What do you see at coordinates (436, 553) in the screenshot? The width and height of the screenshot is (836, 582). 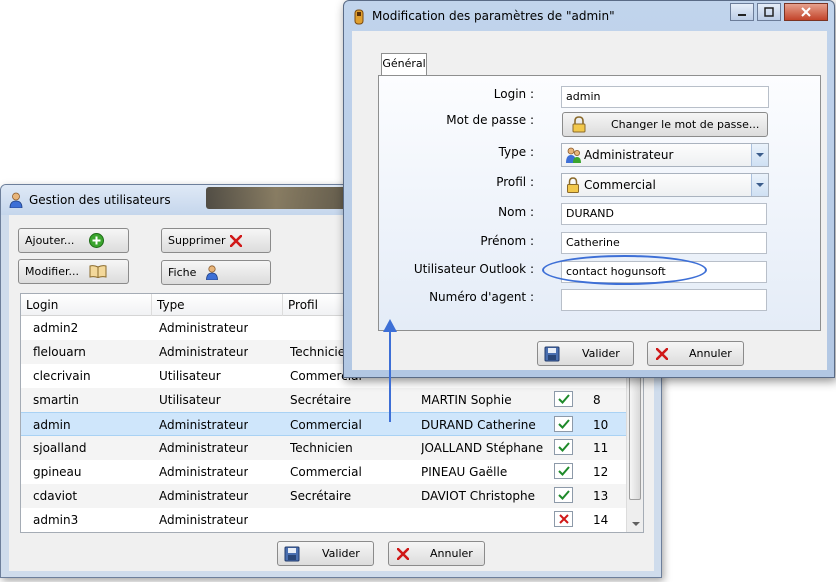 I see `cancel-button: Annuler` at bounding box center [436, 553].